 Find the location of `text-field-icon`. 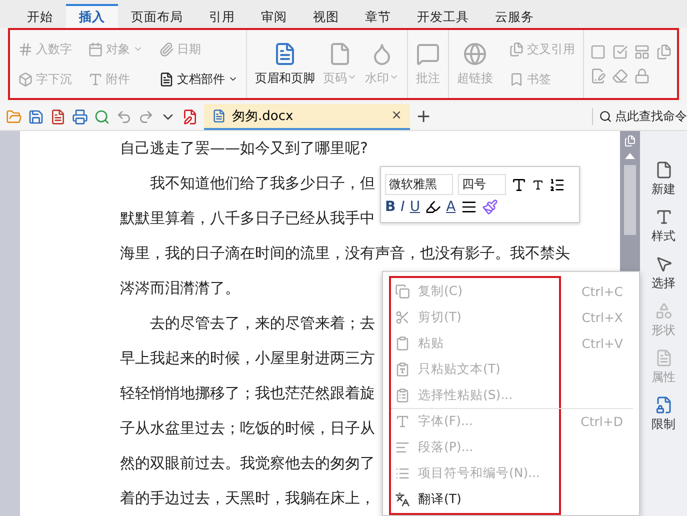

text-field-icon is located at coordinates (598, 52).